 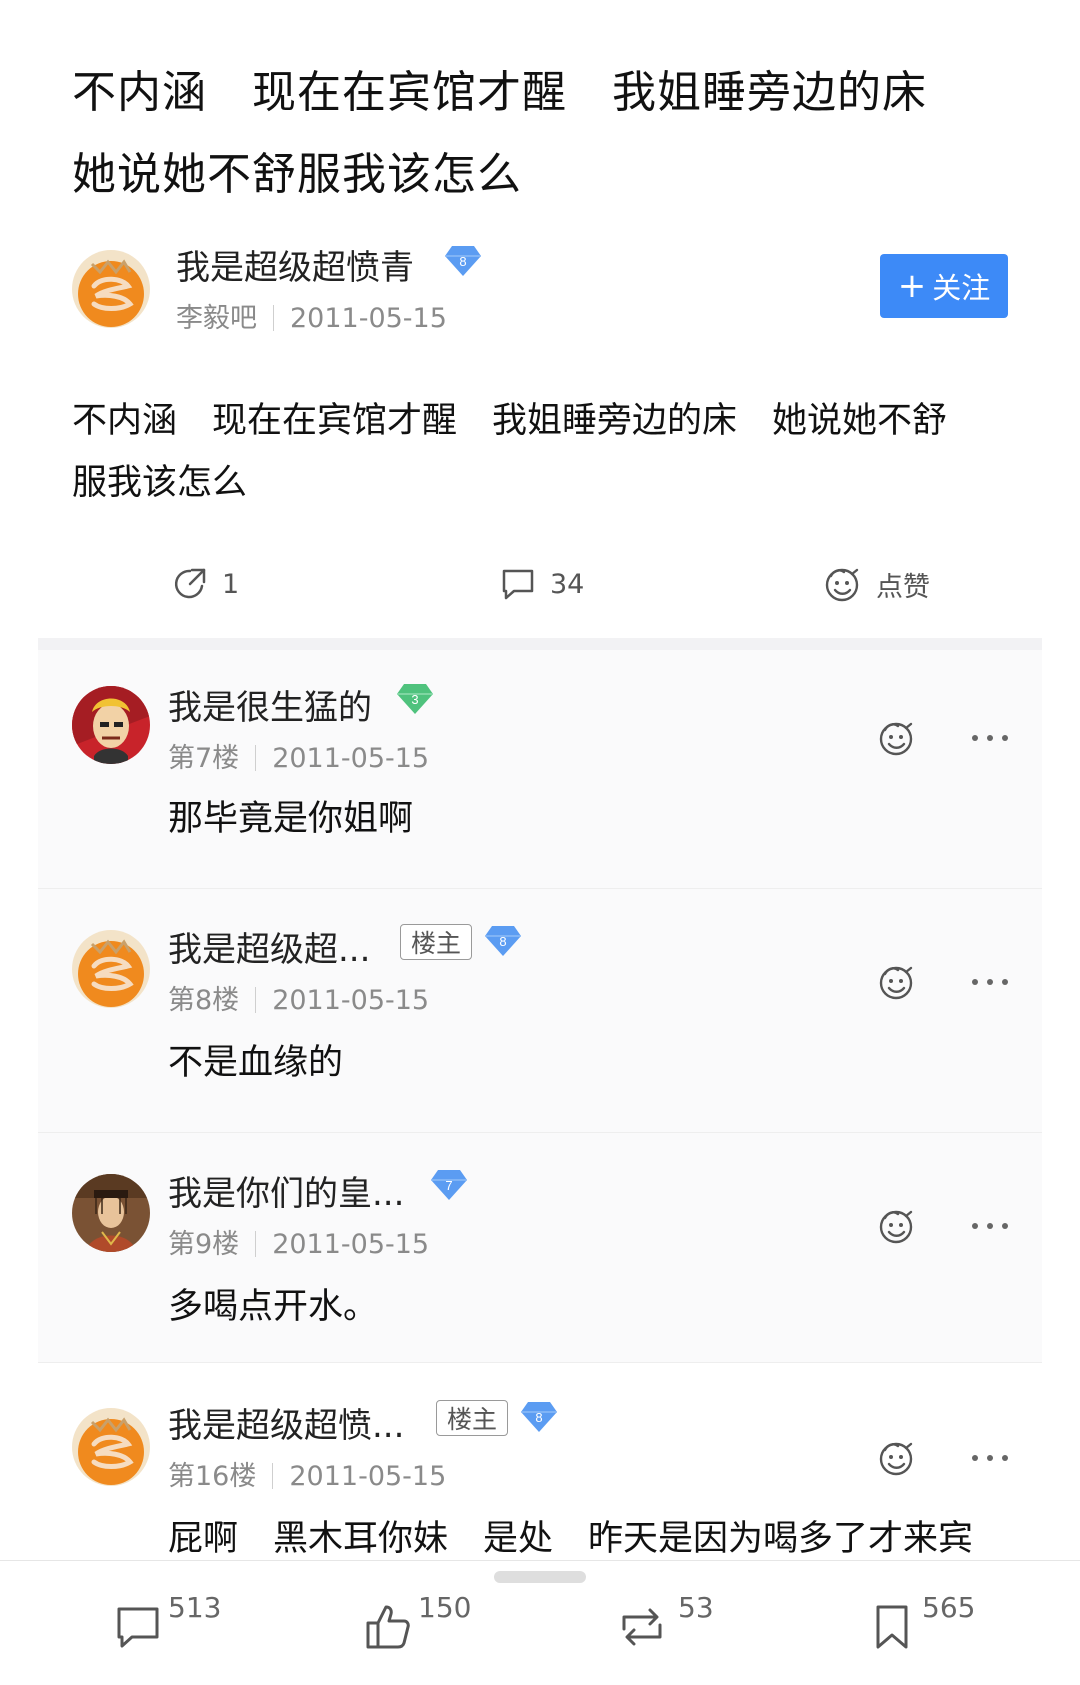 I want to click on emperor-avatar-icon, so click(x=111, y=1213).